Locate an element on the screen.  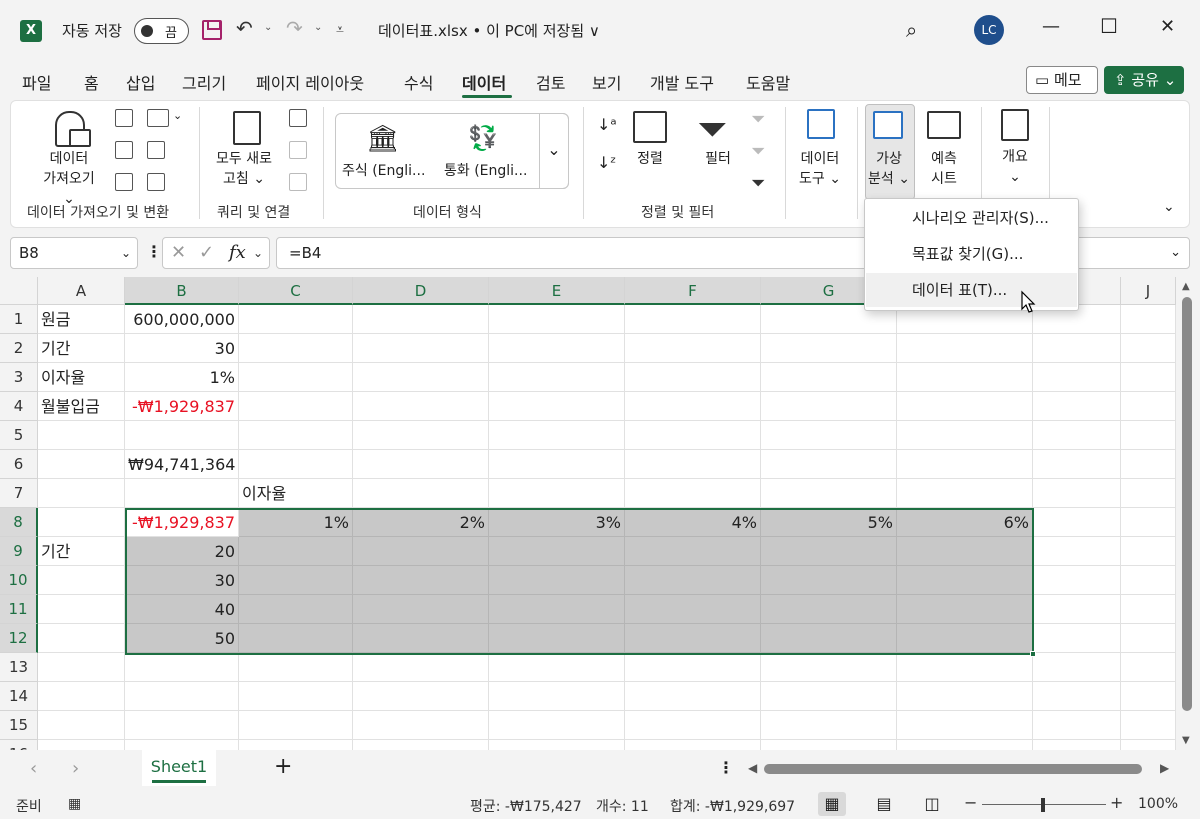
cell-a7 is located at coordinates (81, 493).